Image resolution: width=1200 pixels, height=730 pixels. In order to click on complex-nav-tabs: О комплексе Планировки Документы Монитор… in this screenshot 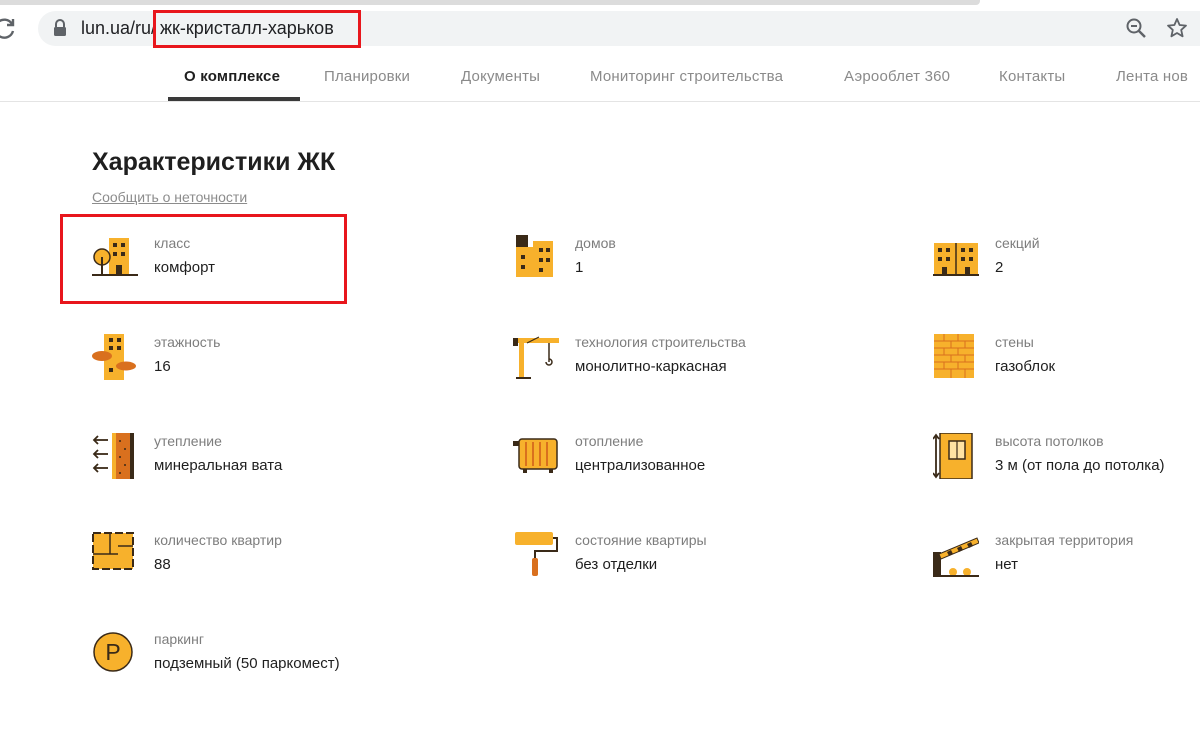, I will do `click(600, 78)`.